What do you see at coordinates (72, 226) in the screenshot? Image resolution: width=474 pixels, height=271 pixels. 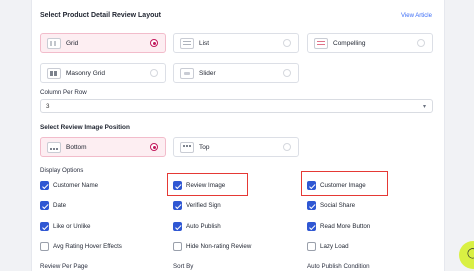 I see `checkbox-label: Like or Unlike` at bounding box center [72, 226].